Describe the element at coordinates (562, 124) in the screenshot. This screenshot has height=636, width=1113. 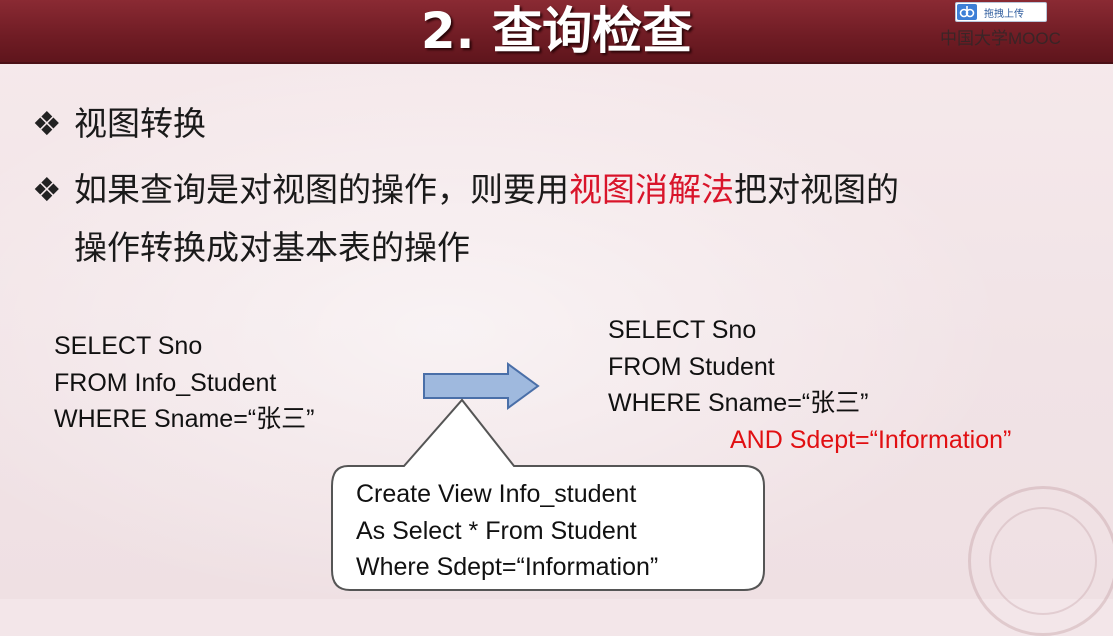
I see `bullet-view-conversion: ❖ 视图转换` at that location.